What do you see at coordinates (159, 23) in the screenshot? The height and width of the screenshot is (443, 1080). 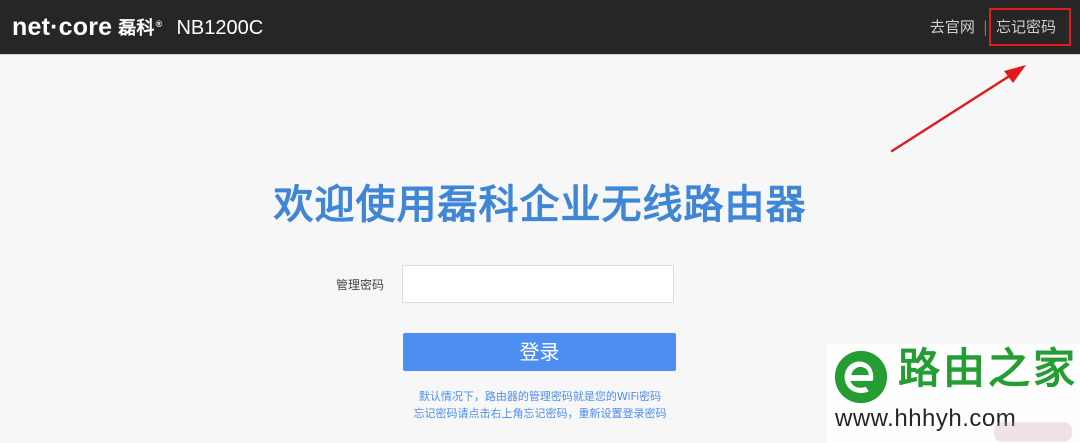 I see `logo-registered-mark: ®` at bounding box center [159, 23].